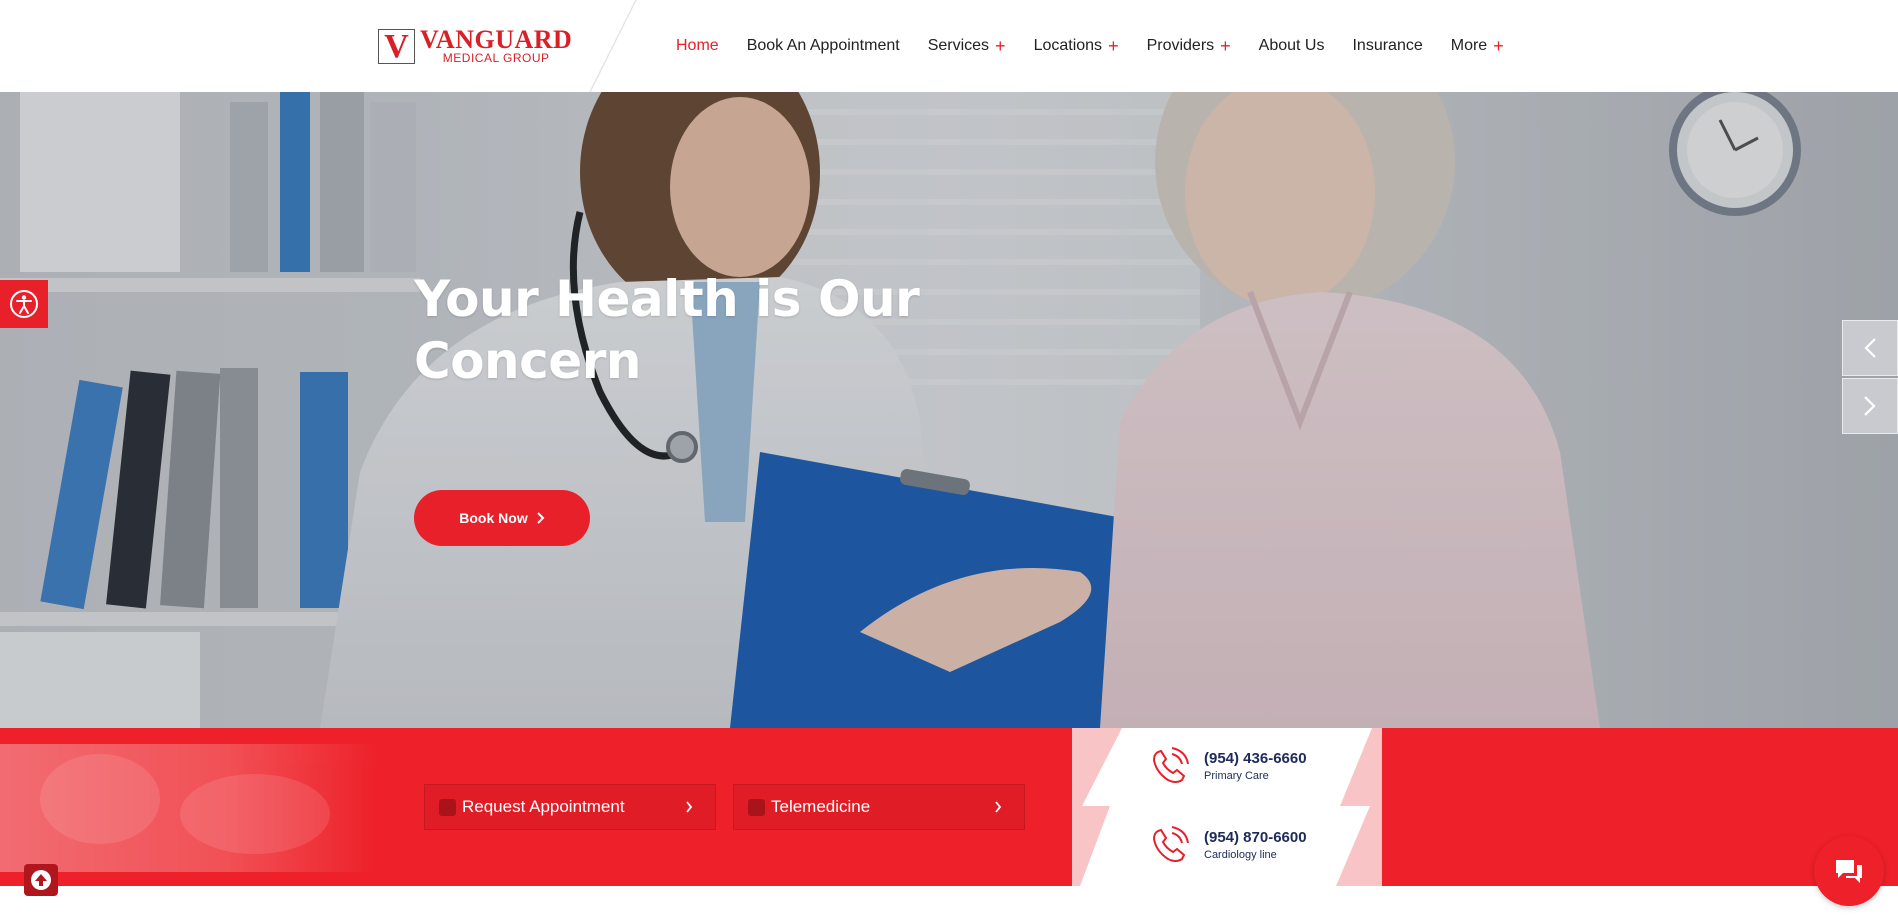 The height and width of the screenshot is (916, 1898). What do you see at coordinates (667, 330) in the screenshot?
I see `hero-title: Your Health is Our Concern` at bounding box center [667, 330].